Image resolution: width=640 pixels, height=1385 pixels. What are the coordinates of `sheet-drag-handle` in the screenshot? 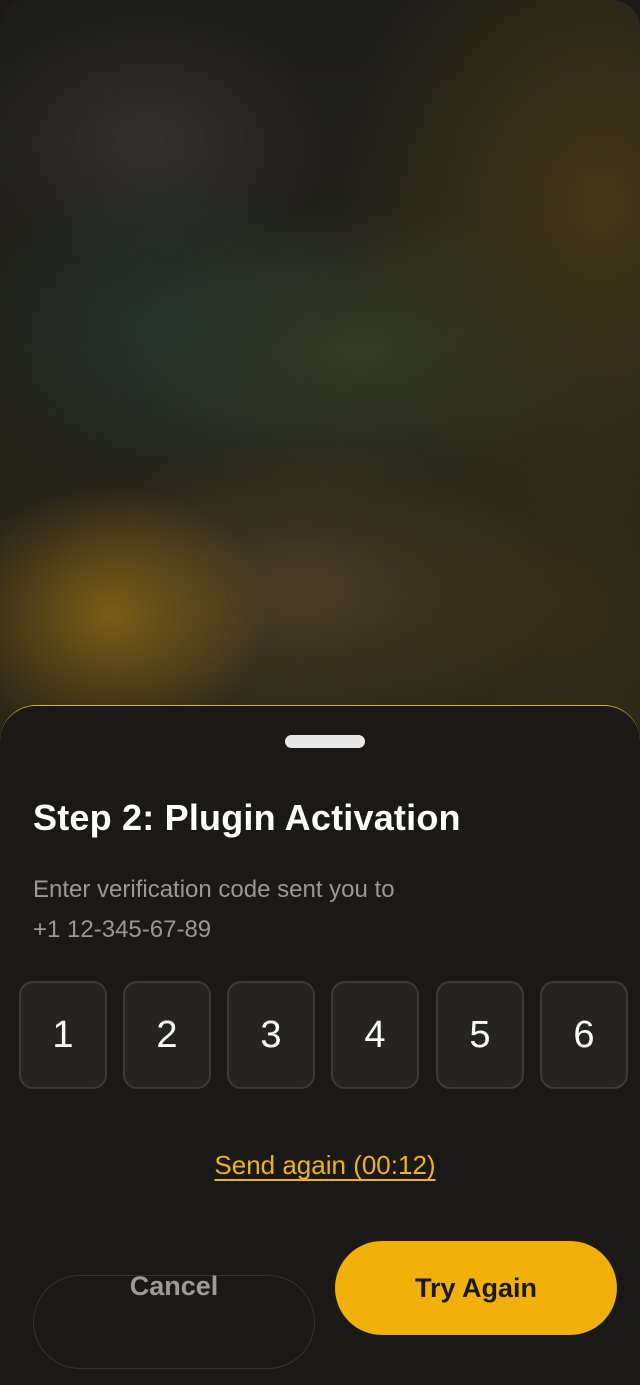 It's located at (325, 741).